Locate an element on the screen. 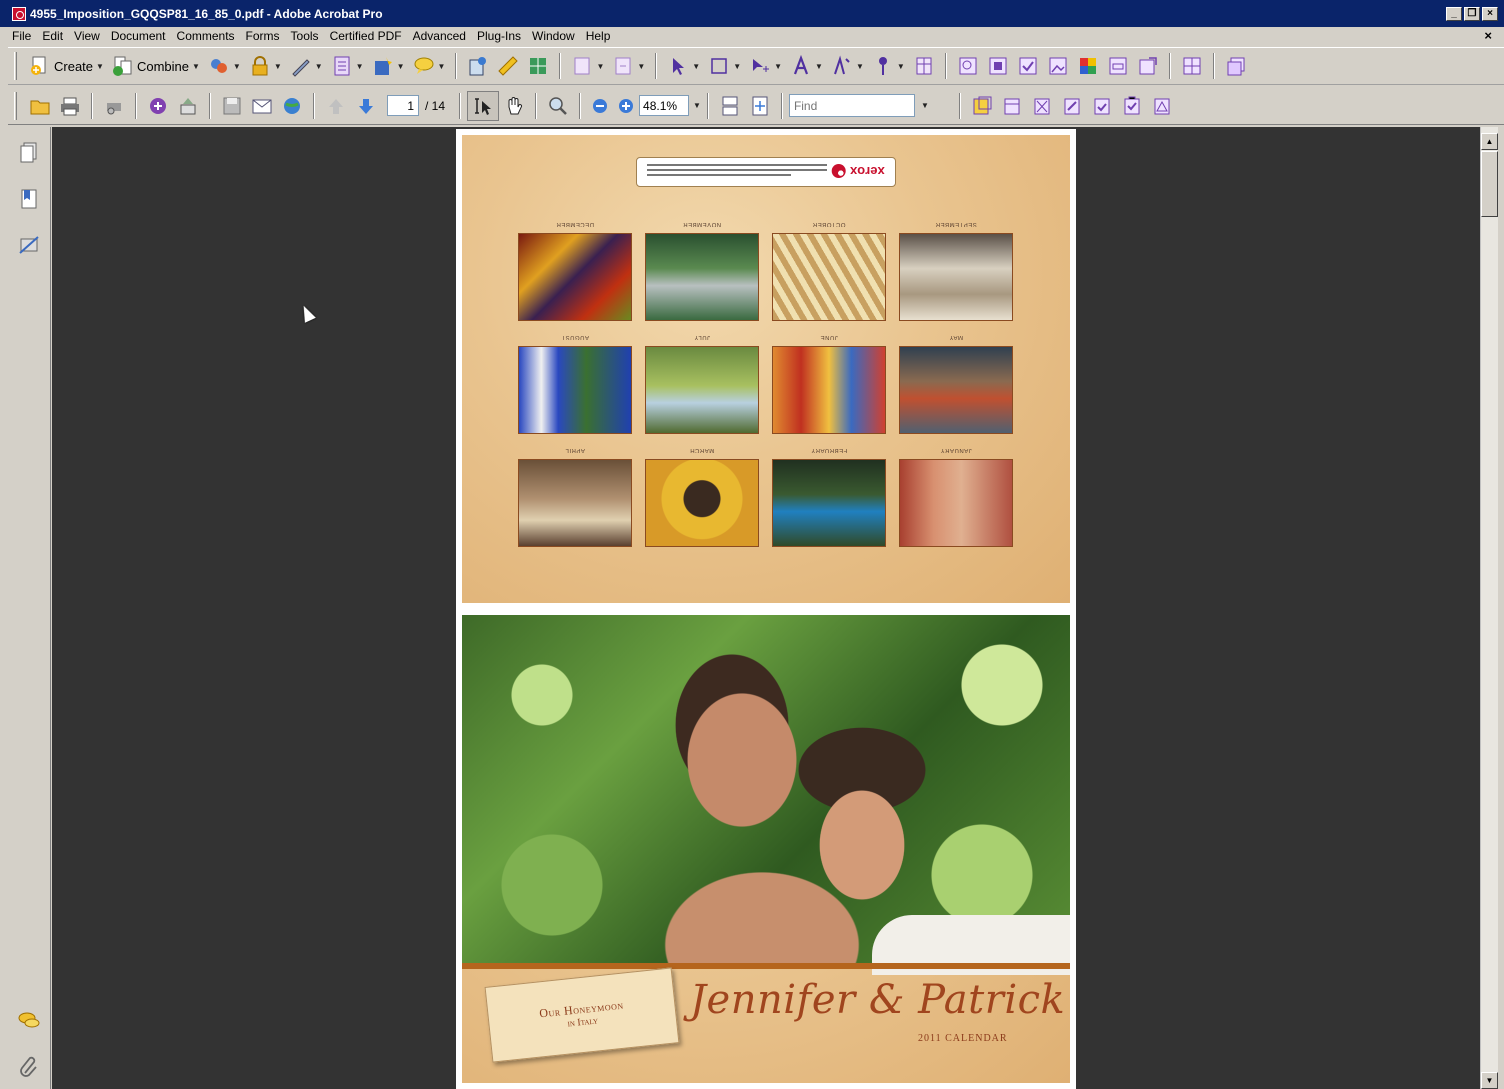 The image size is (1504, 1089). menu-document: Document is located at coordinates (138, 36).